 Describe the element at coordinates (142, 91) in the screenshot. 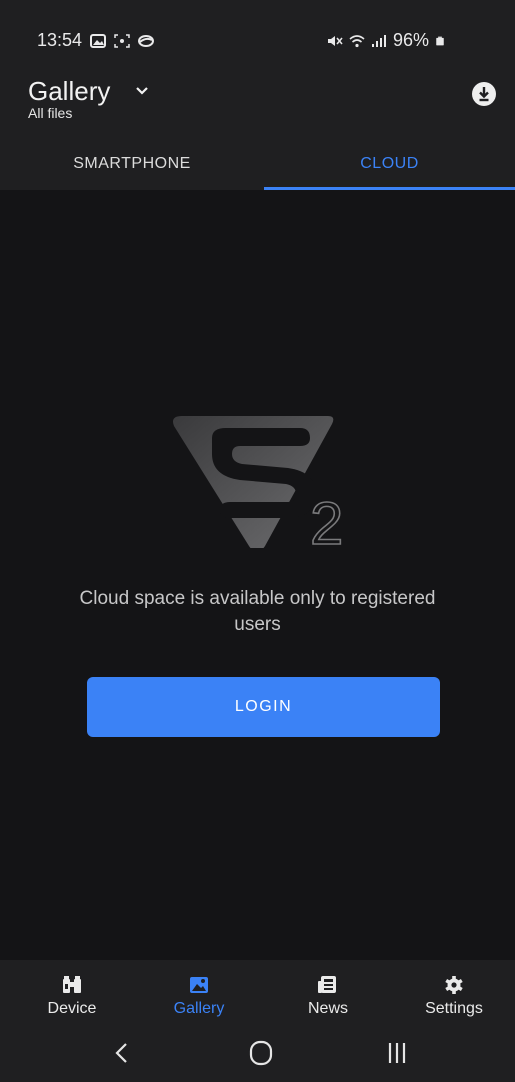

I see `chevron-down-icon` at that location.